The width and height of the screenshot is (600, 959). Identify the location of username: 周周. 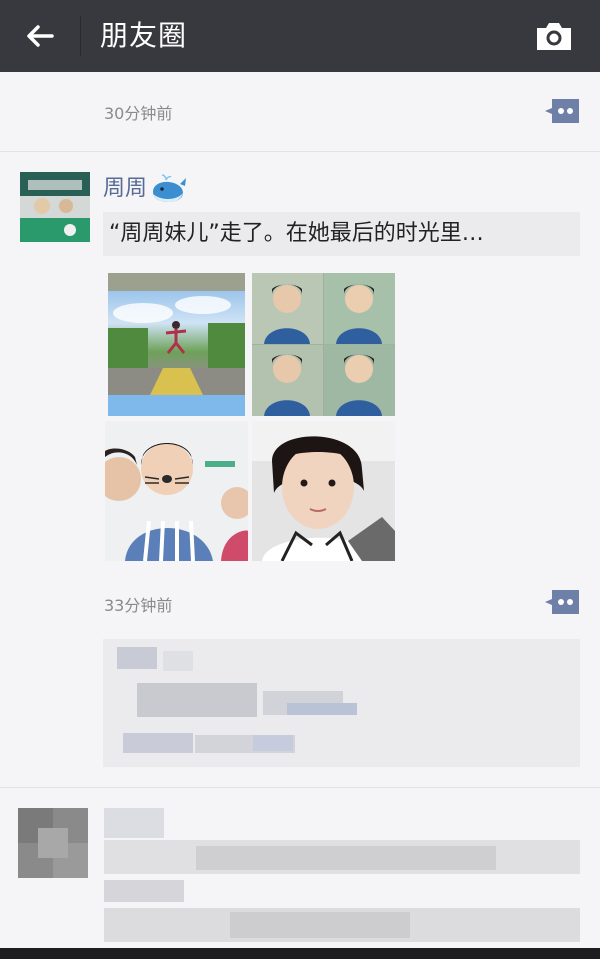
(125, 189).